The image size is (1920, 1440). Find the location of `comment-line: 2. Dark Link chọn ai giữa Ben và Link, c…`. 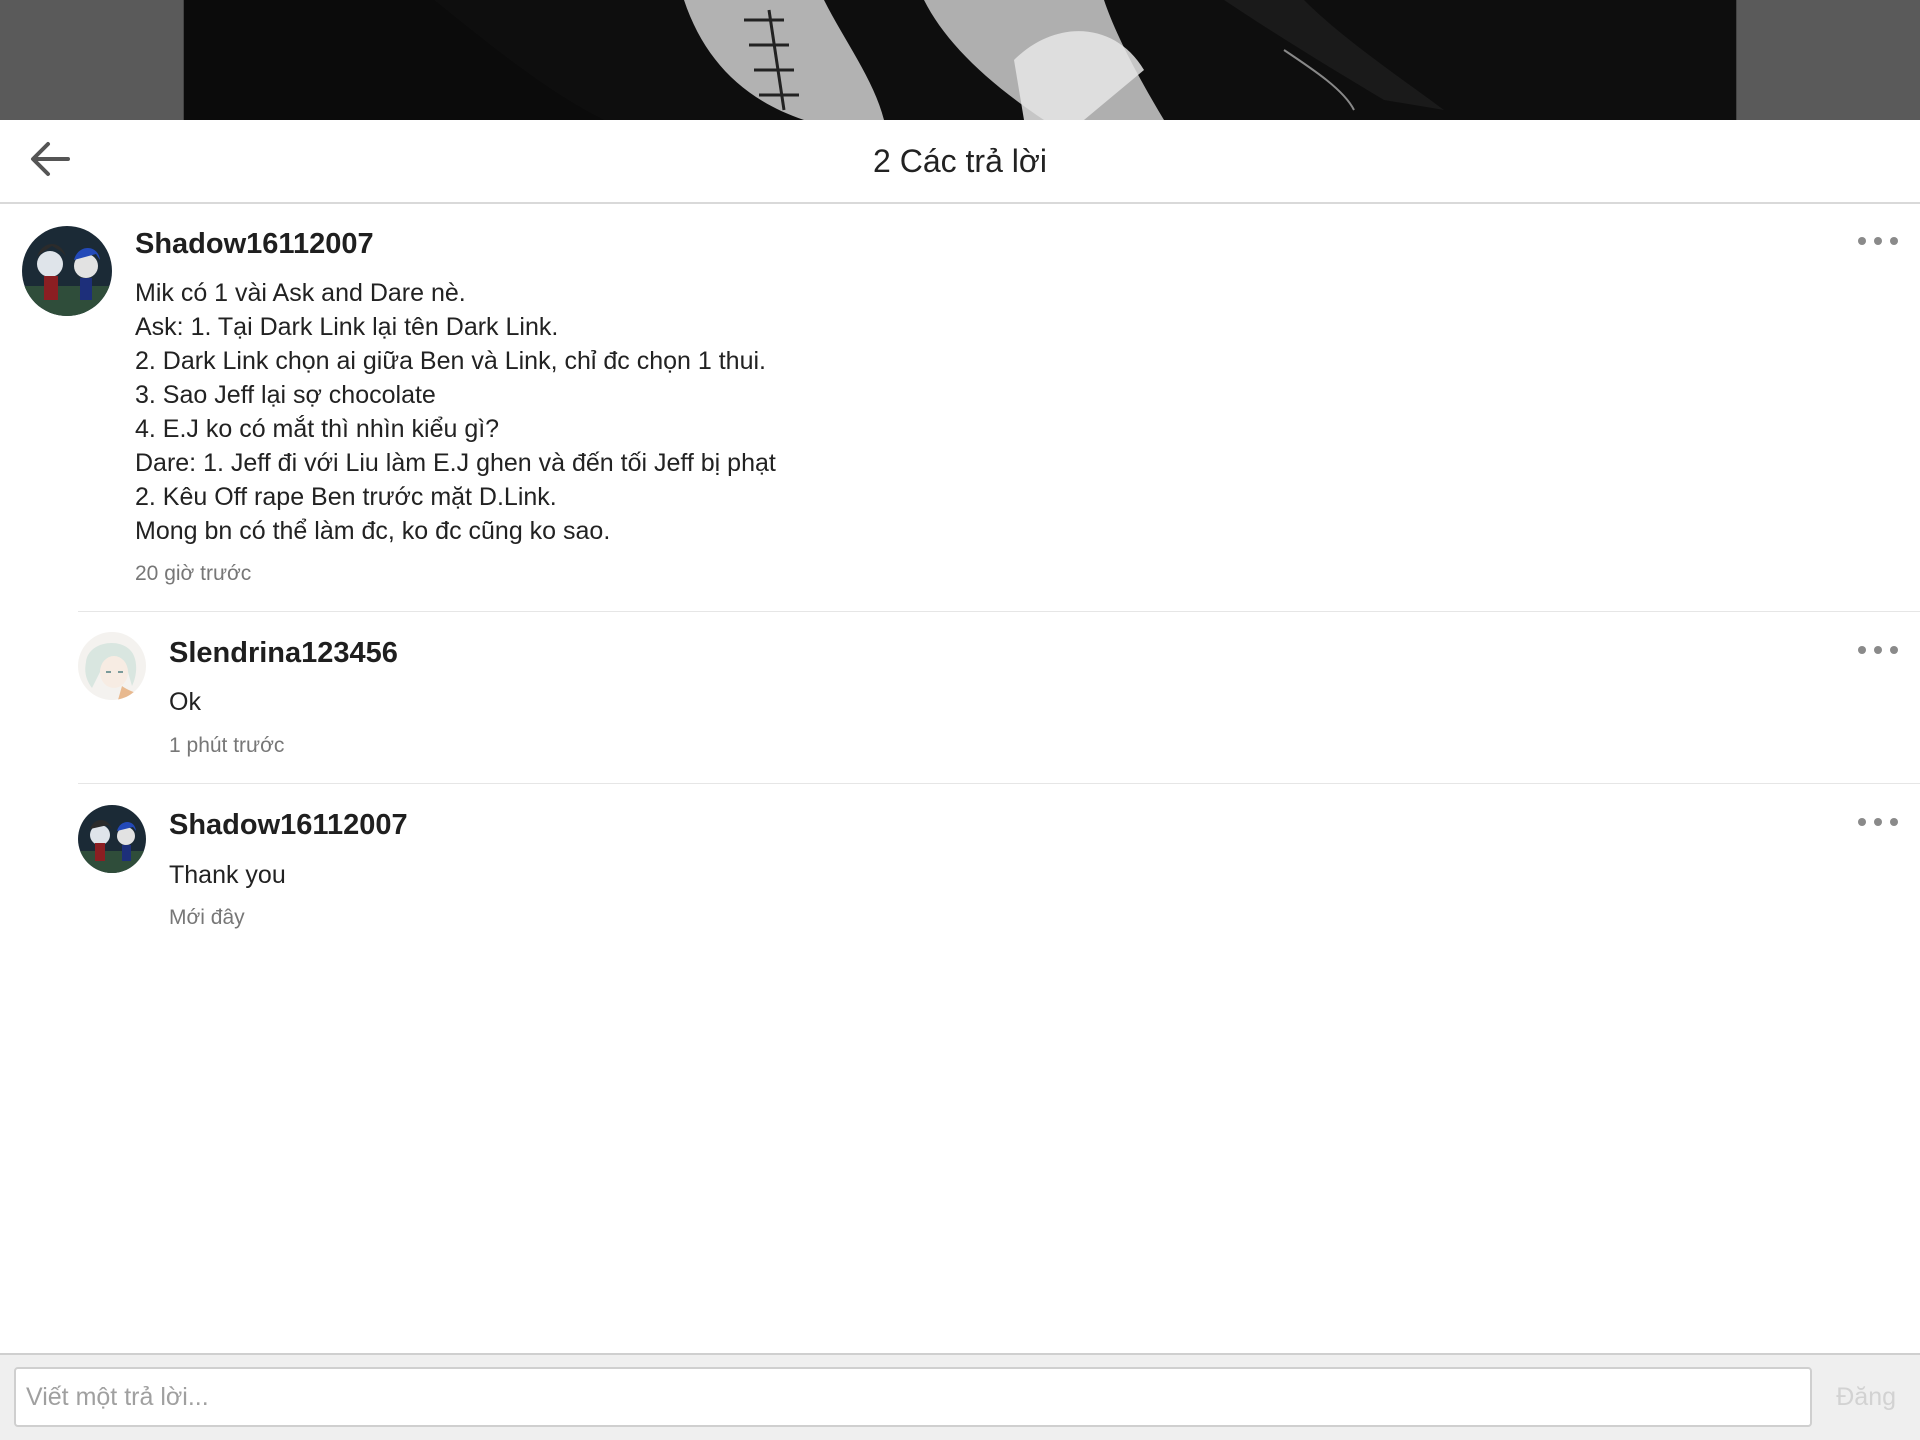

comment-line: 2. Dark Link chọn ai giữa Ben và Link, c… is located at coordinates (450, 361).